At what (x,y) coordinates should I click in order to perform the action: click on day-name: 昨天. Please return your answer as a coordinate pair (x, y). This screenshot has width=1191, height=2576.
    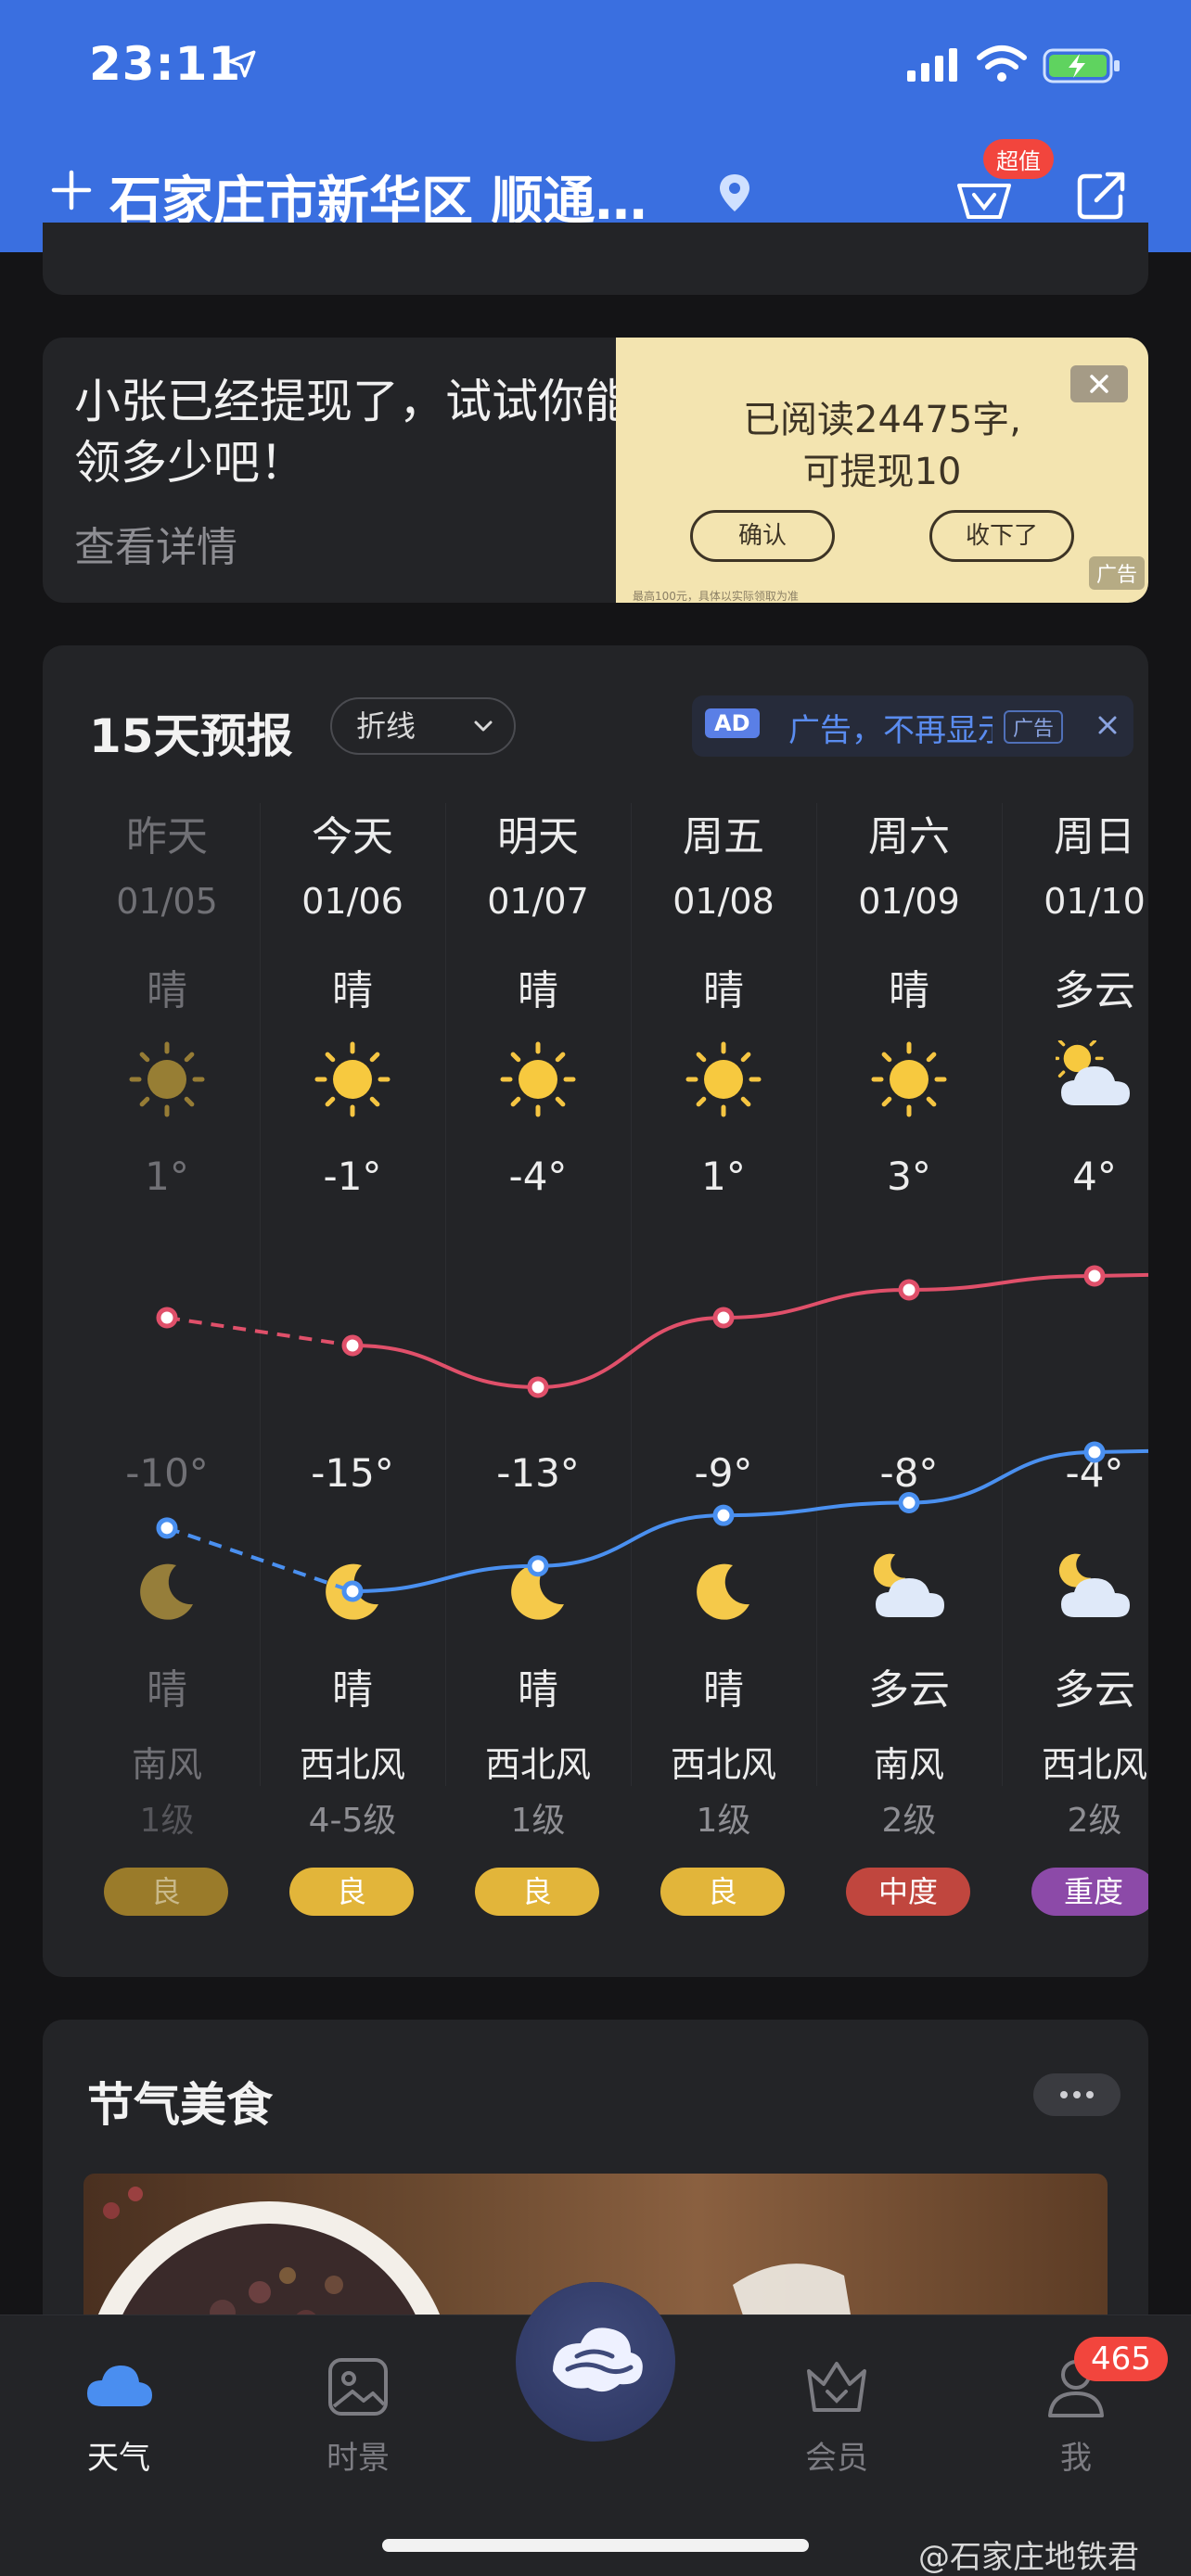
    Looking at the image, I should click on (167, 837).